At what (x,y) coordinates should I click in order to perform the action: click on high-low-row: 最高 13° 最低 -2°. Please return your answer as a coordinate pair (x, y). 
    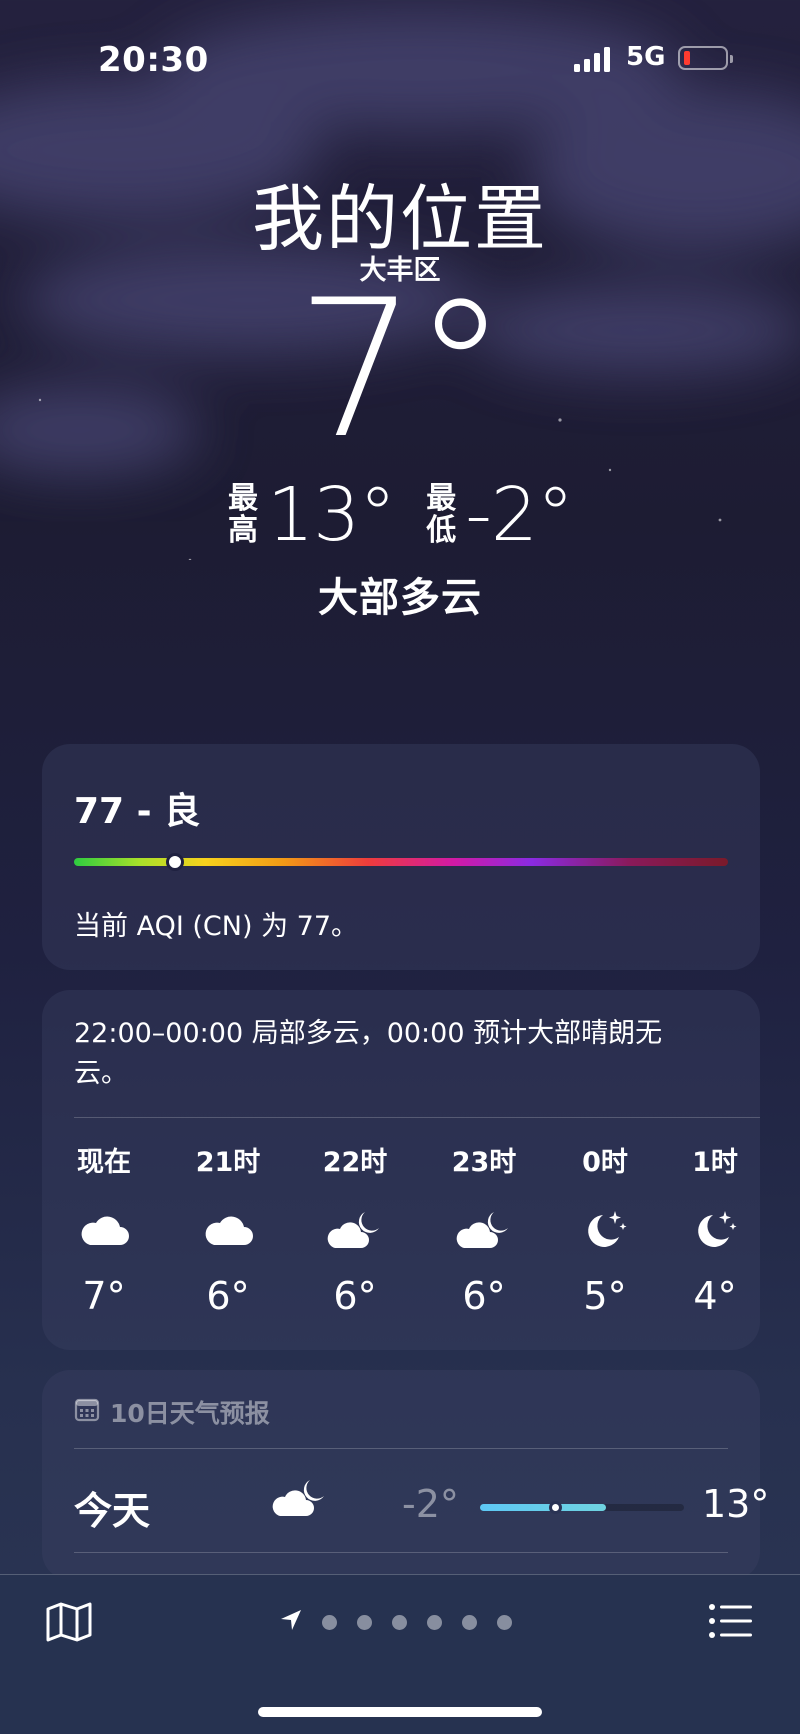
    Looking at the image, I should click on (400, 515).